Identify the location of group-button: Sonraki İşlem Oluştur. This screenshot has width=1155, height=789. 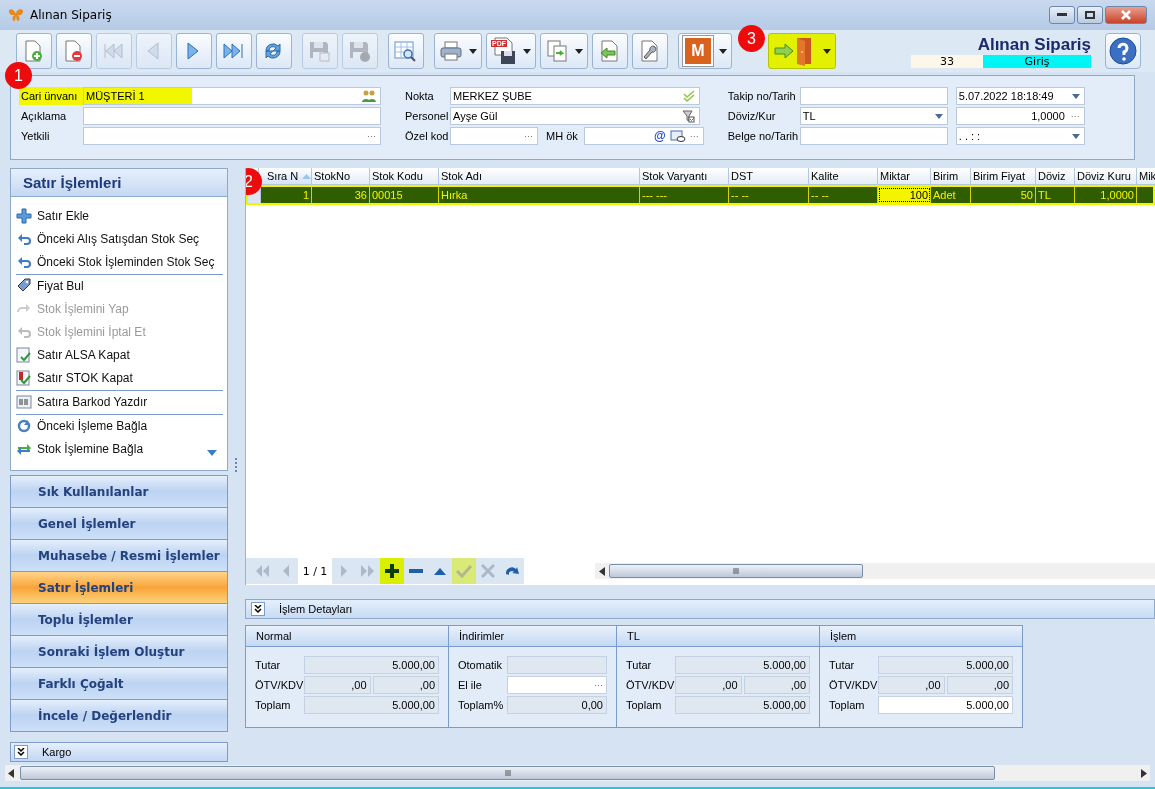
(119, 652).